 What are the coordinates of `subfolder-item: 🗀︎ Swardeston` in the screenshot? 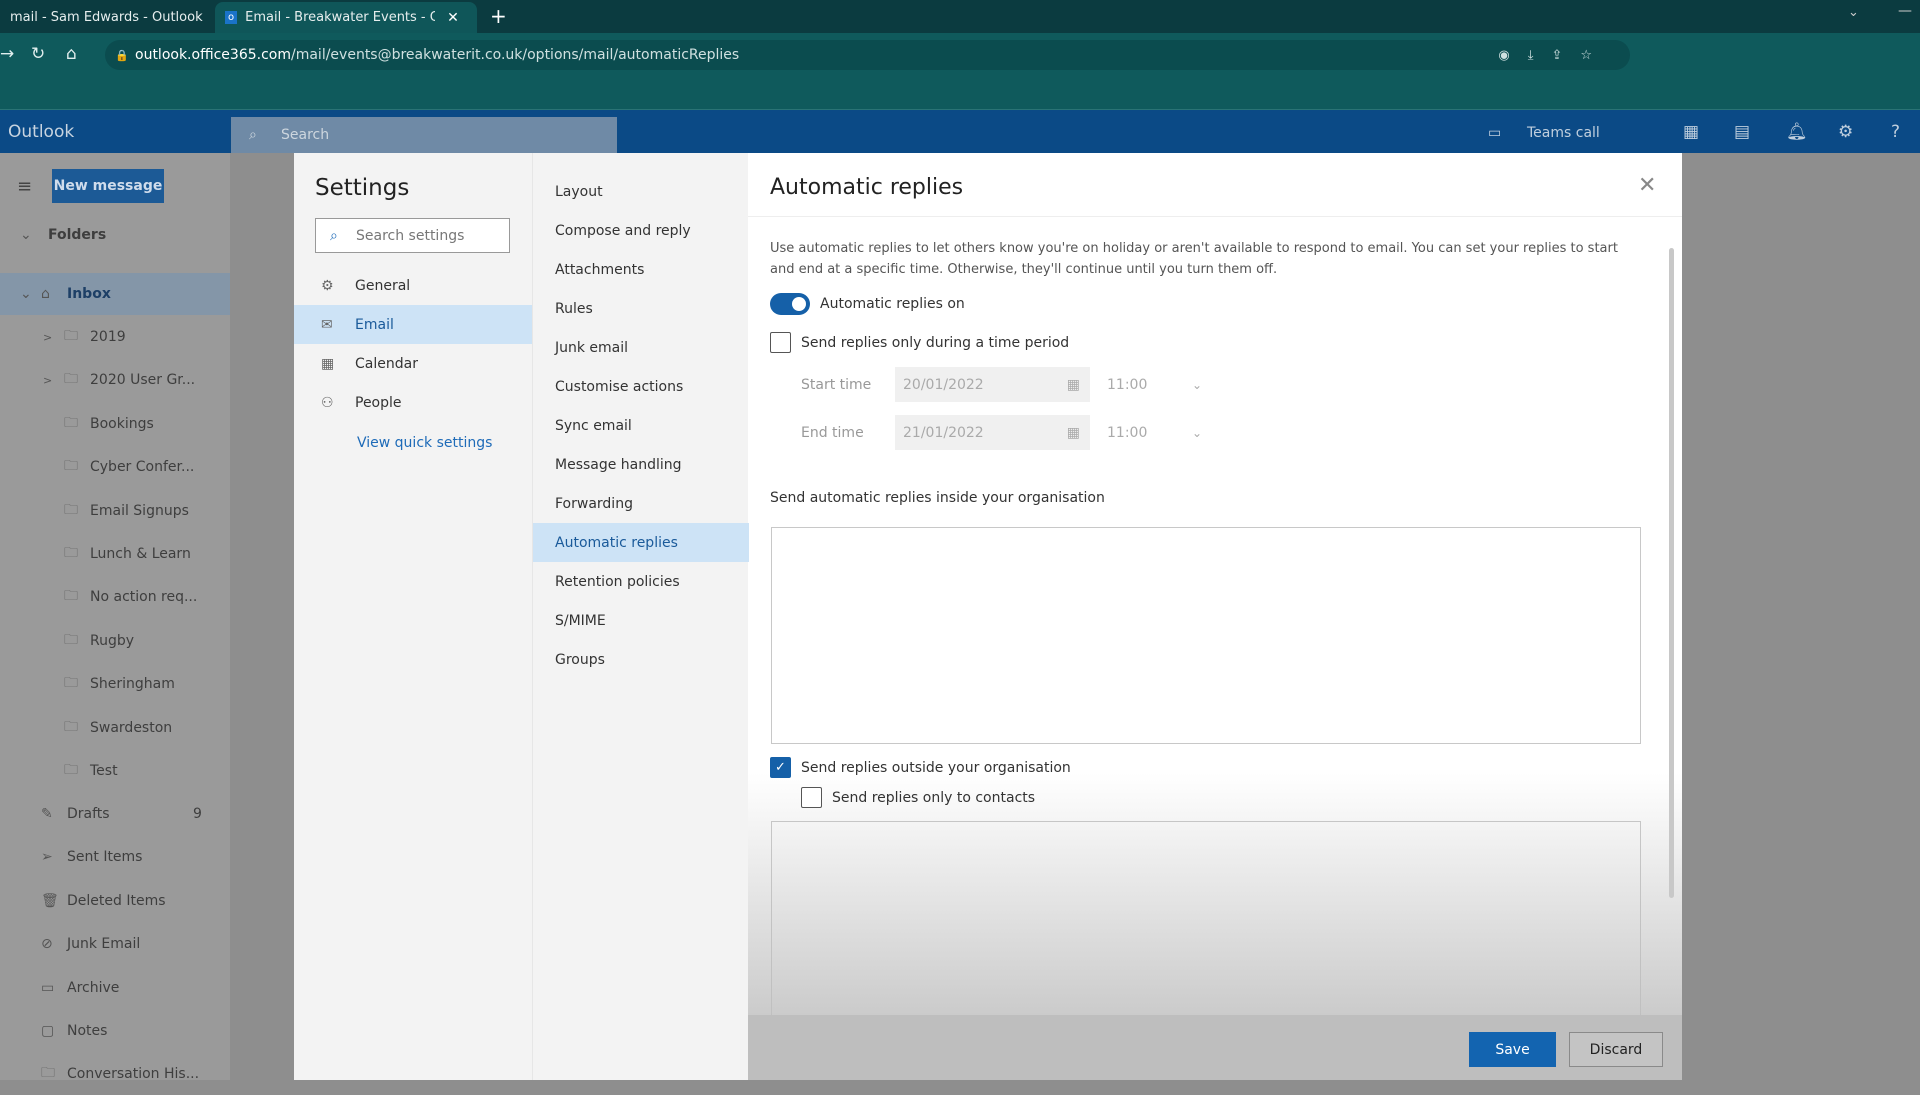 It's located at (115, 728).